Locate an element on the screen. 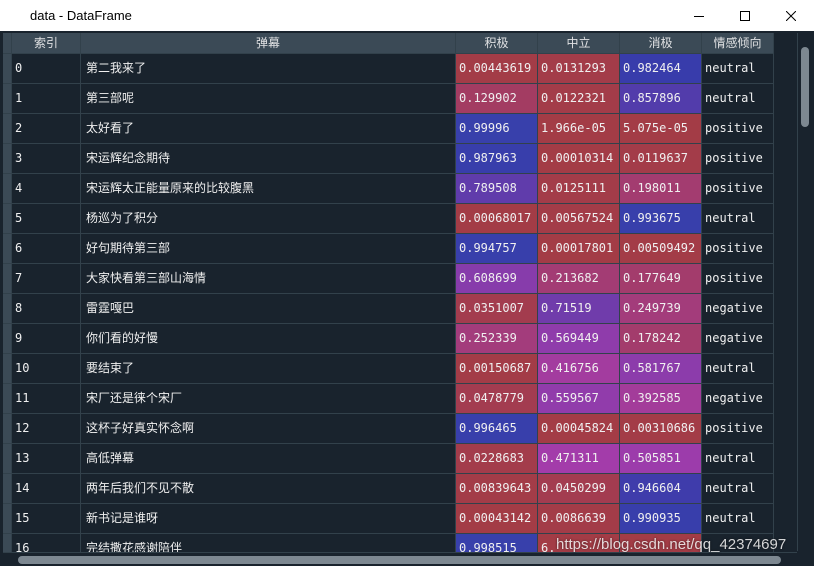  positive-score-cell: 0.998515 is located at coordinates (497, 543).